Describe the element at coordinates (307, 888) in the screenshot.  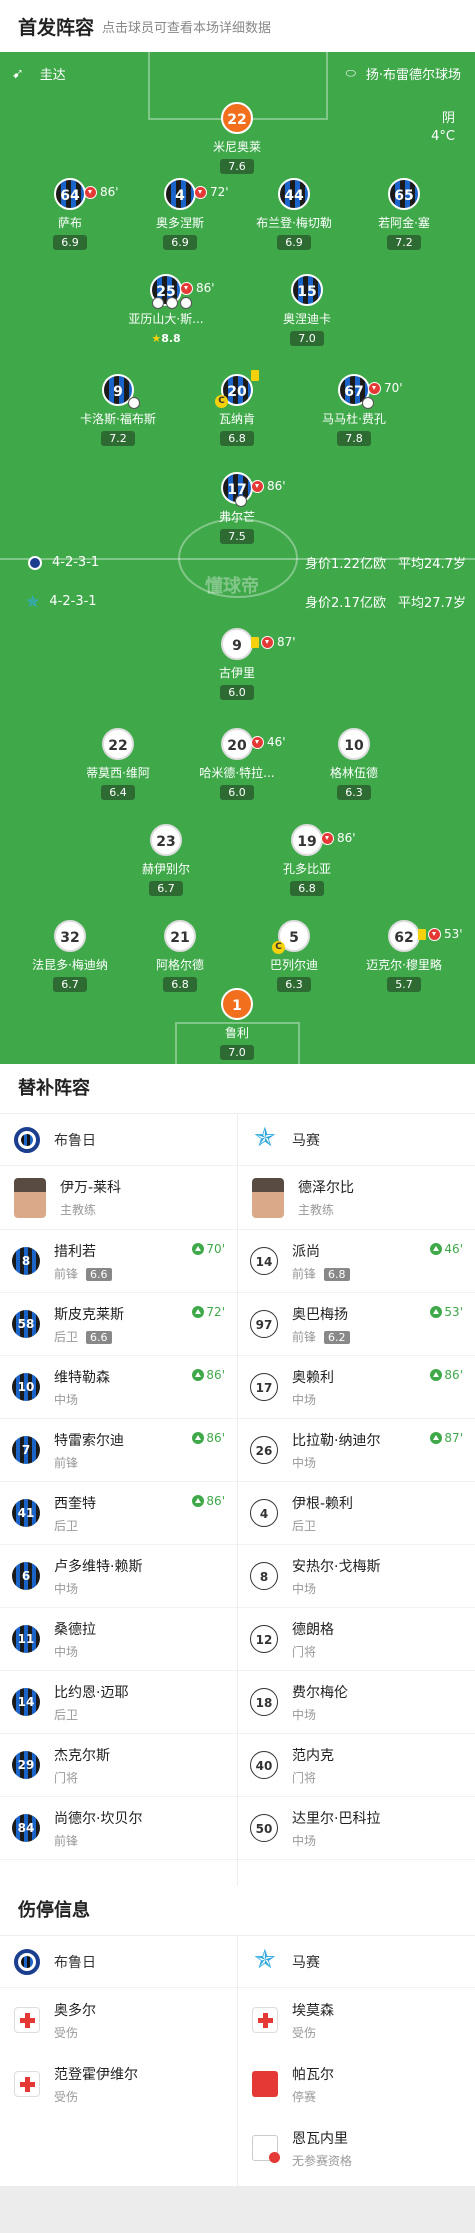
I see `player-rating: 6.8` at that location.